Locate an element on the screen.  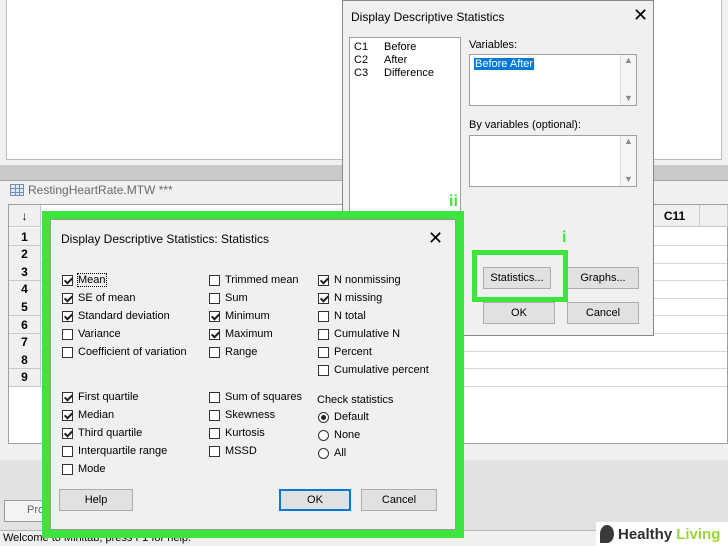
checkbox-n-total: N total is located at coordinates (373, 316).